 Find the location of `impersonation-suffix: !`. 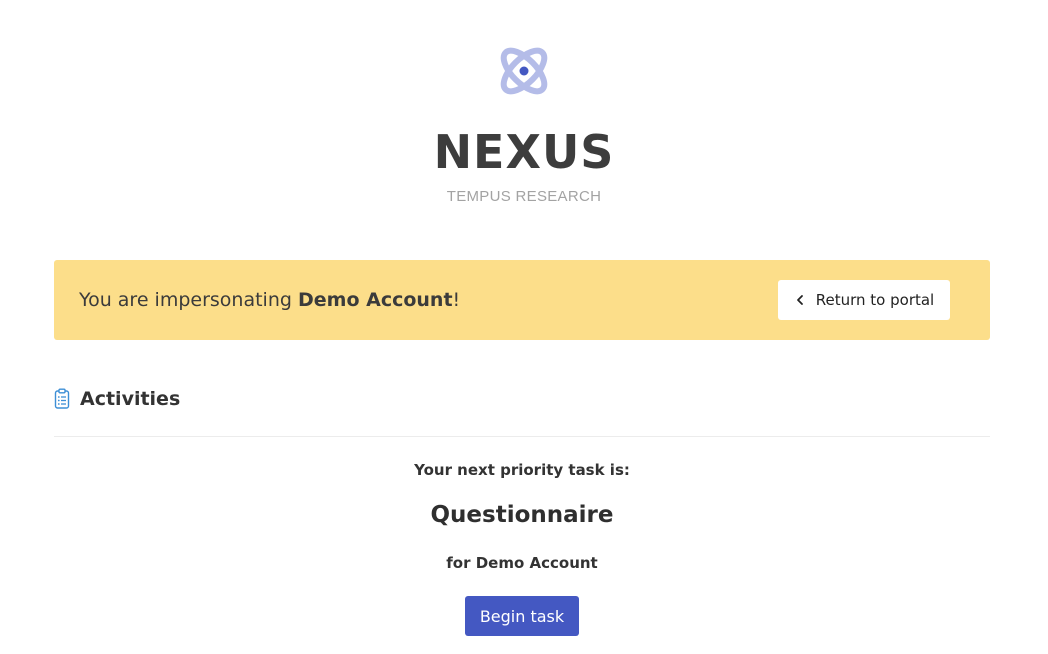

impersonation-suffix: ! is located at coordinates (456, 300).